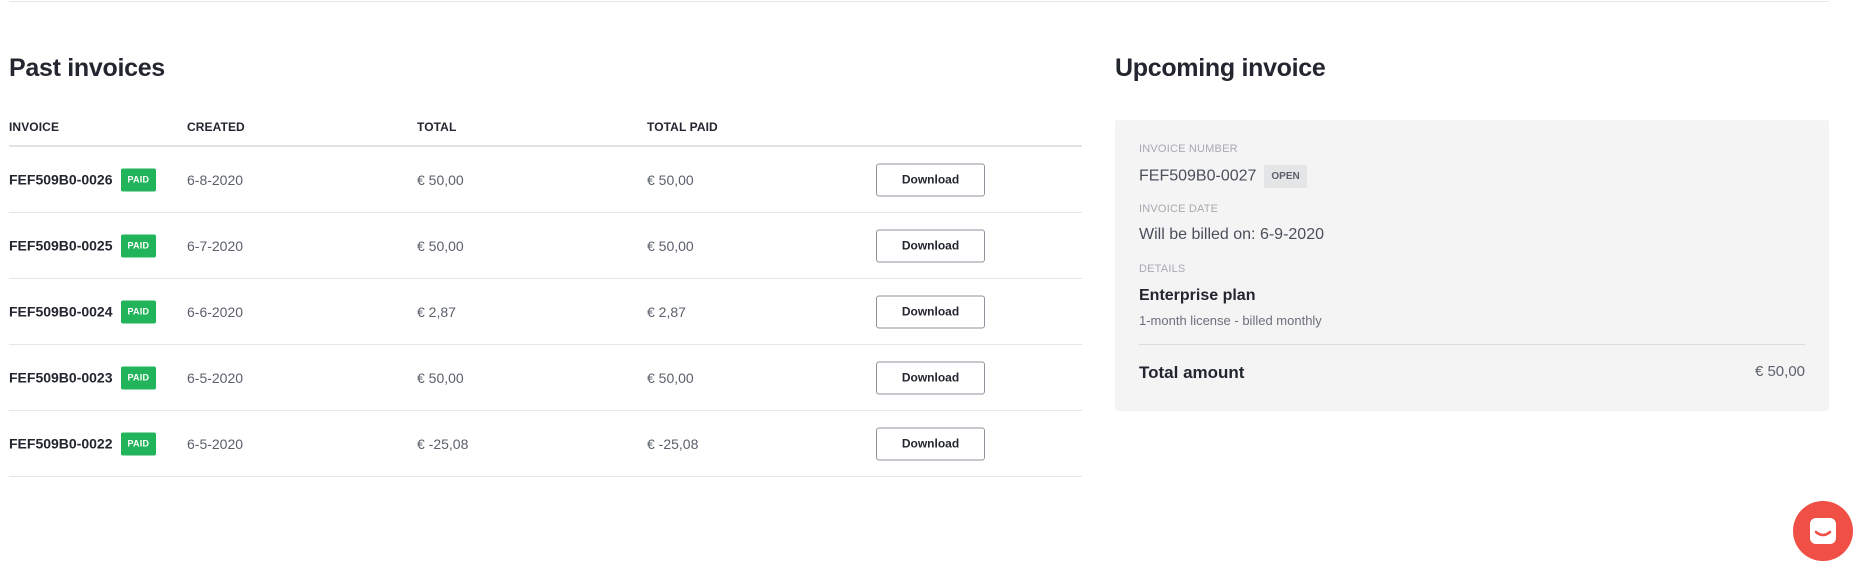 Image resolution: width=1860 pixels, height=570 pixels. What do you see at coordinates (443, 443) in the screenshot?
I see `invoice-total: € -25,08` at bounding box center [443, 443].